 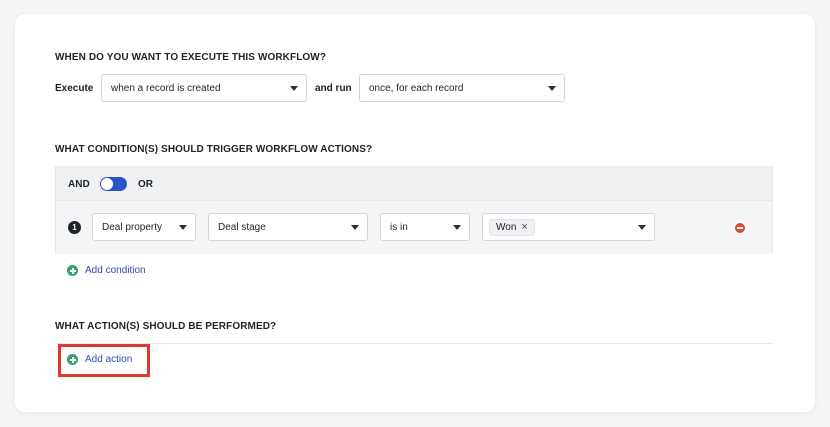 What do you see at coordinates (333, 88) in the screenshot?
I see `run-label: and run` at bounding box center [333, 88].